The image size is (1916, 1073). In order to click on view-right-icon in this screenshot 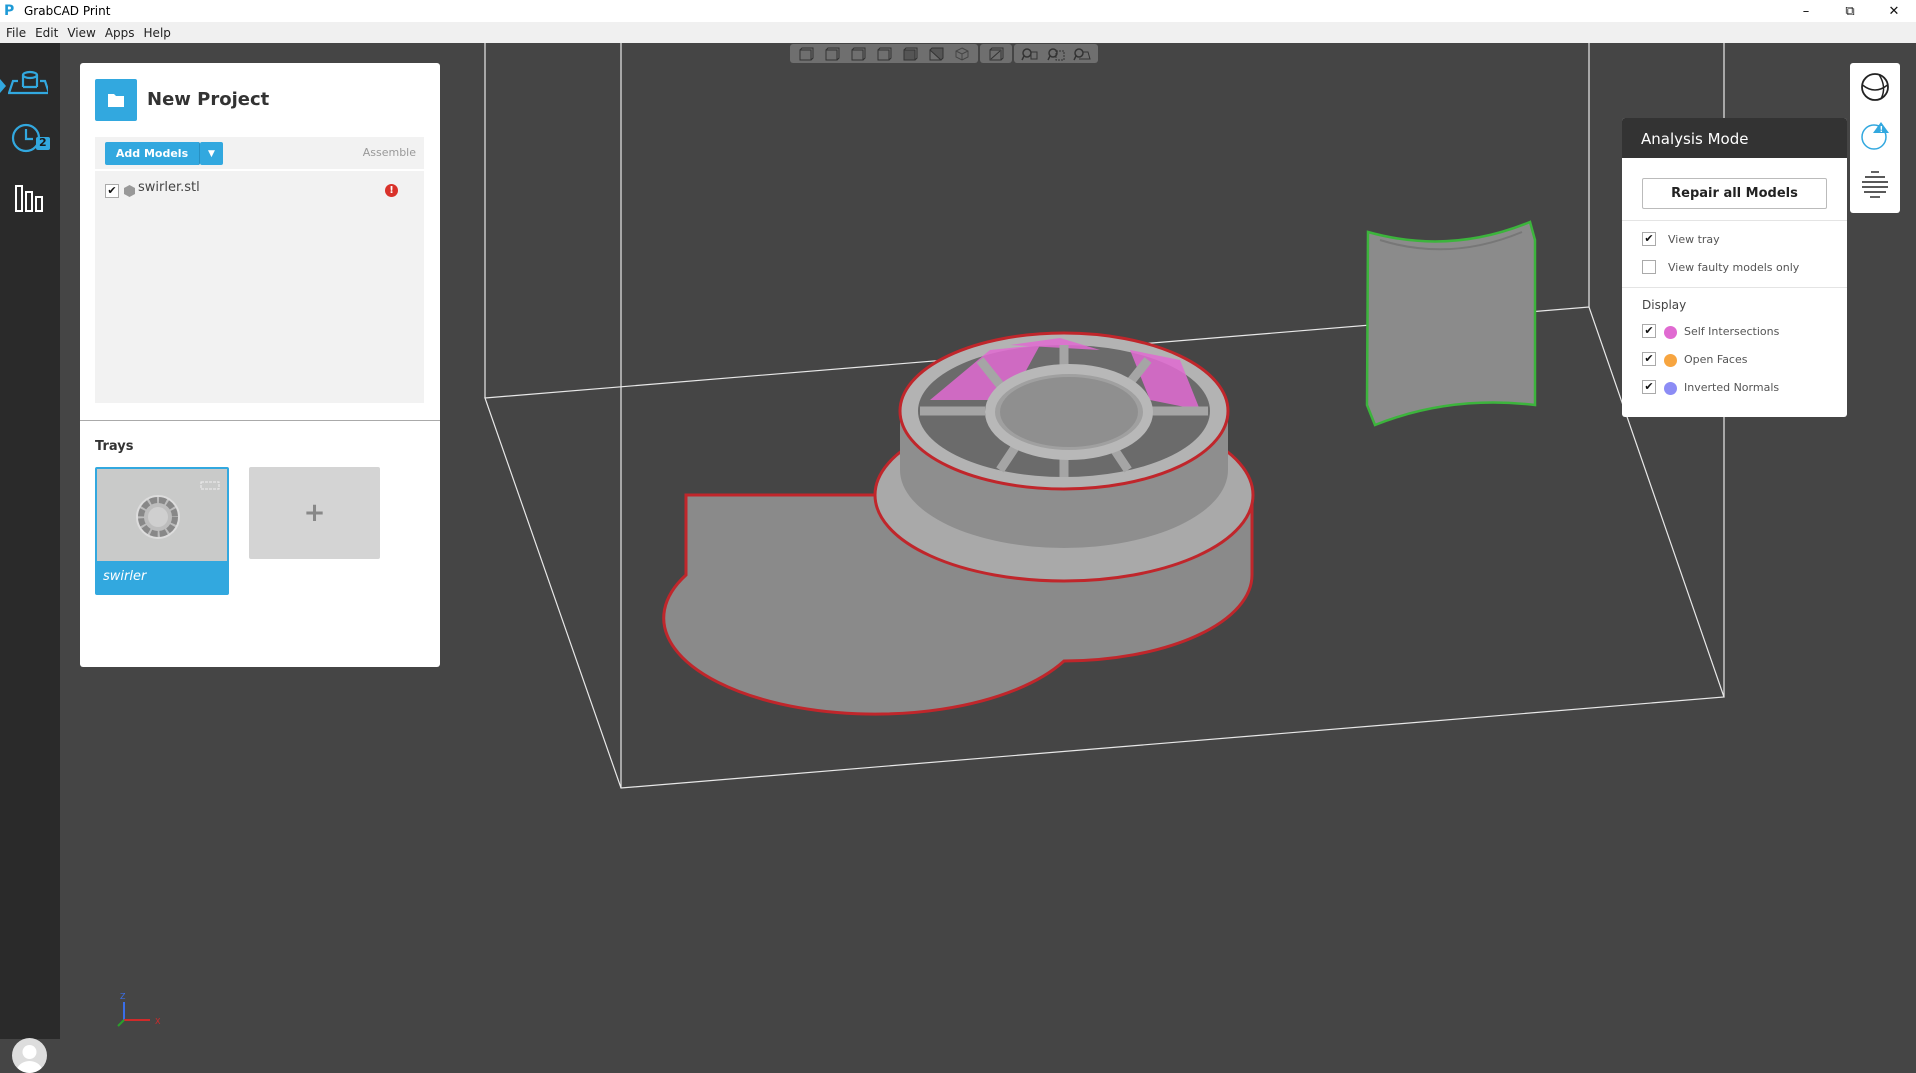, I will do `click(884, 53)`.